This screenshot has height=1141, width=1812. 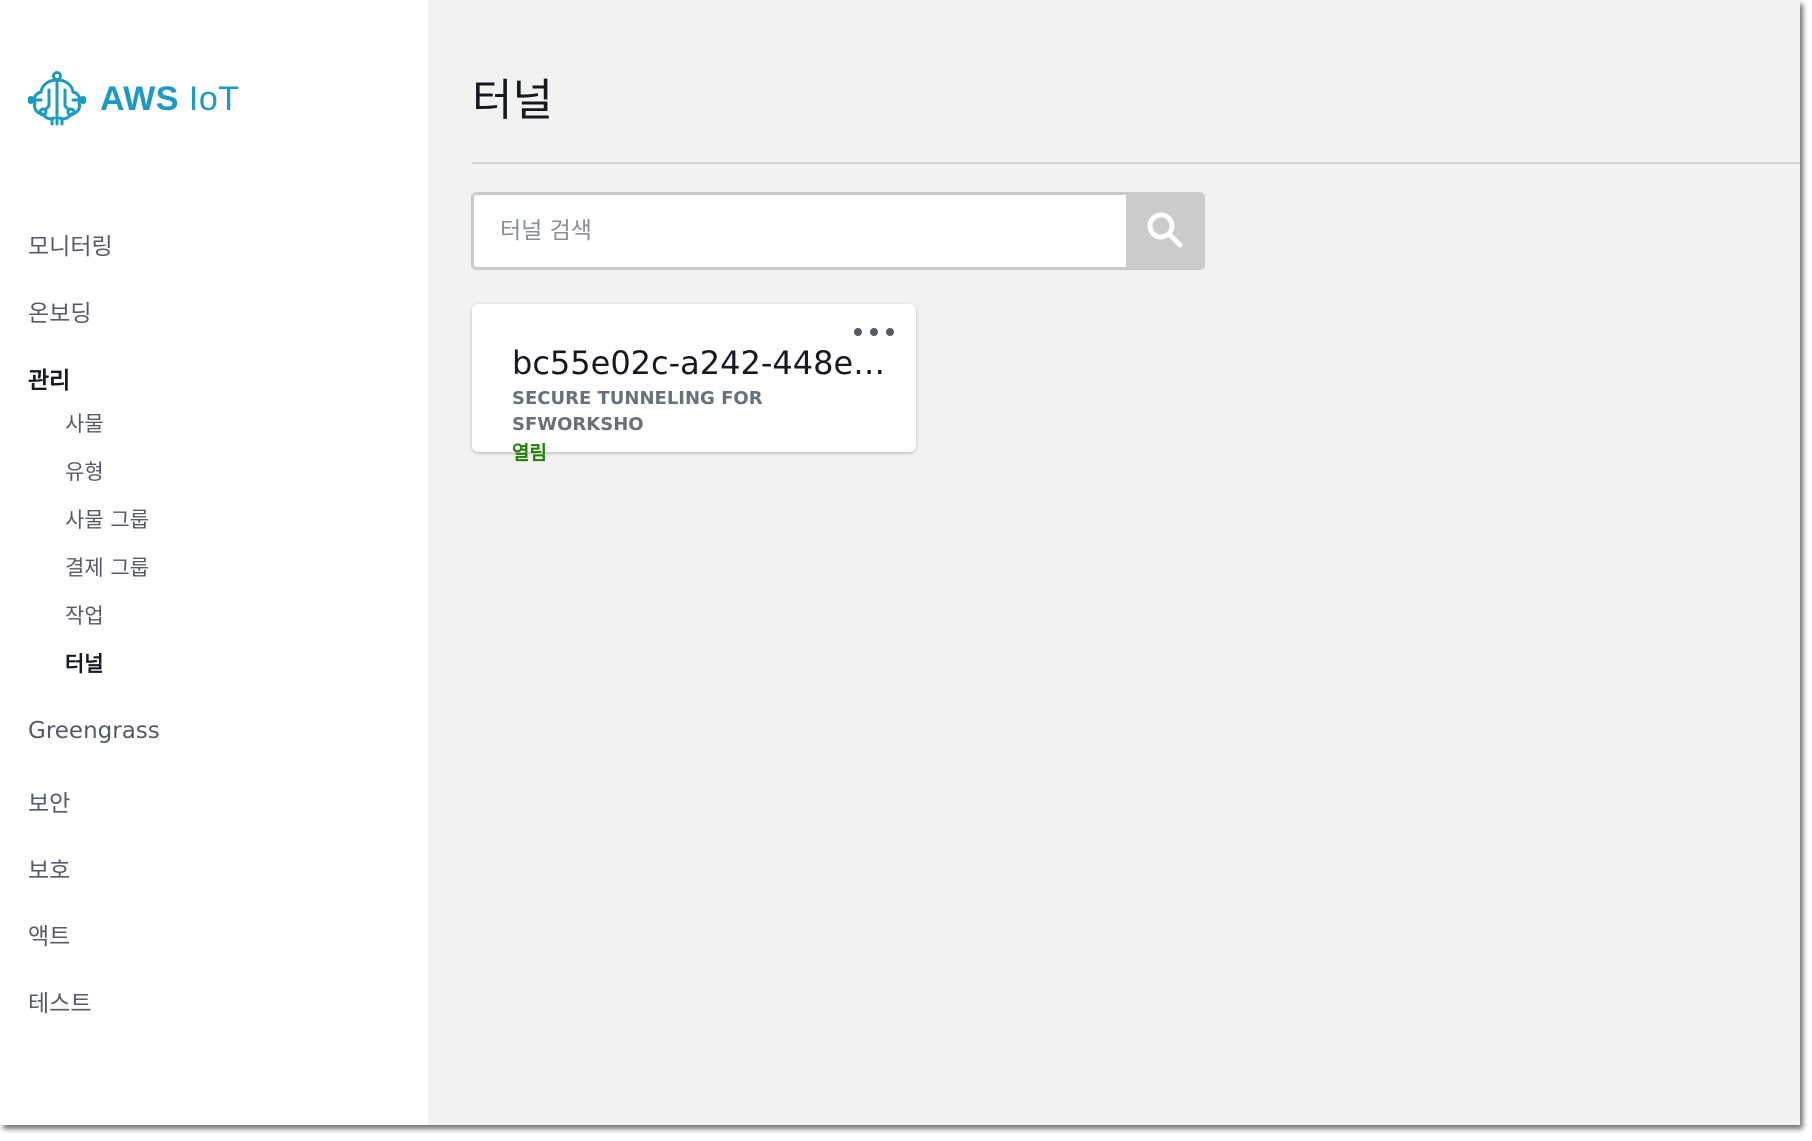 What do you see at coordinates (799, 231) in the screenshot?
I see `search-input` at bounding box center [799, 231].